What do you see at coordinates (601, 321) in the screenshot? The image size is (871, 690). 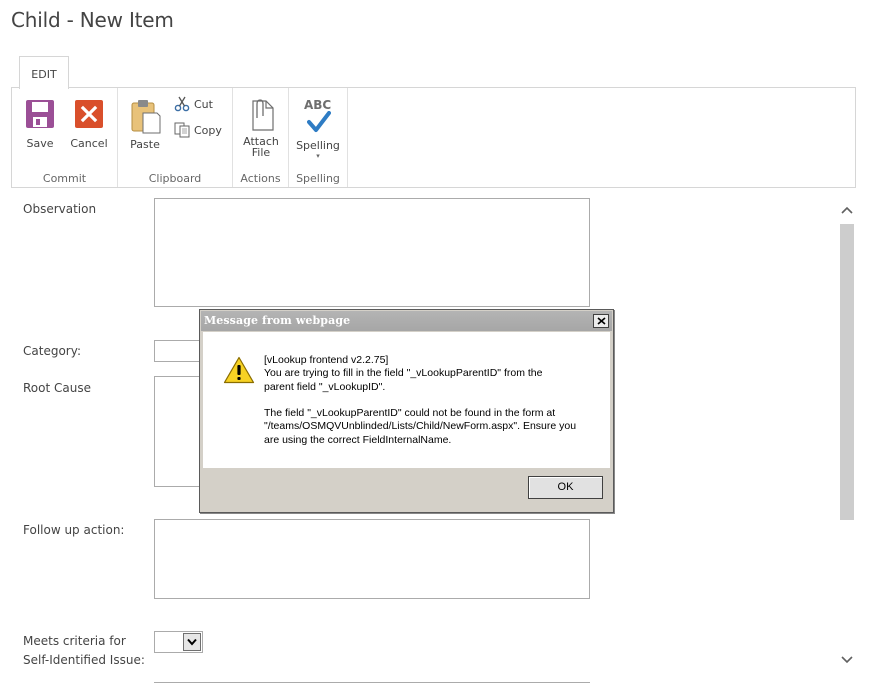 I see `close-icon` at bounding box center [601, 321].